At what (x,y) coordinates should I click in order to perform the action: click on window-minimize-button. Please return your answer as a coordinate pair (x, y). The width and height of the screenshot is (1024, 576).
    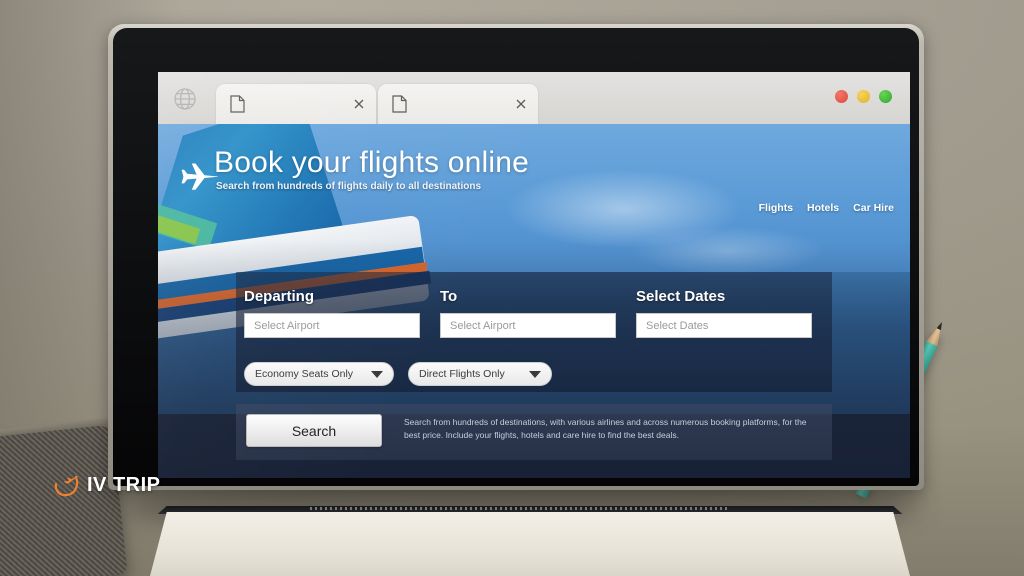
    Looking at the image, I should click on (863, 96).